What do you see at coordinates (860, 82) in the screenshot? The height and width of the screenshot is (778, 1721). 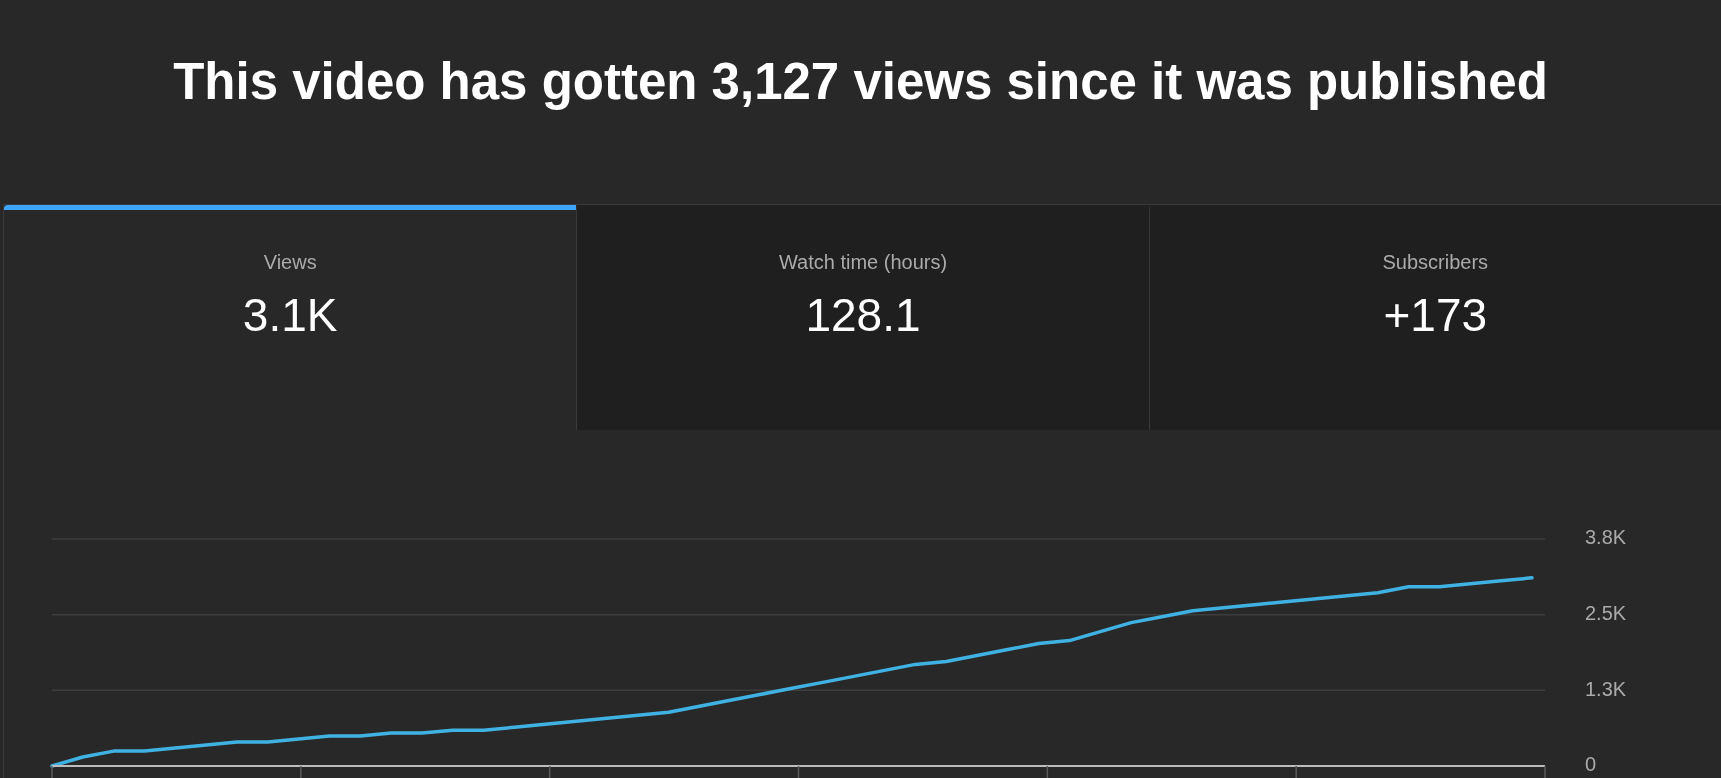 I see `page-title: This video has gotten 3,127 views since it was published` at bounding box center [860, 82].